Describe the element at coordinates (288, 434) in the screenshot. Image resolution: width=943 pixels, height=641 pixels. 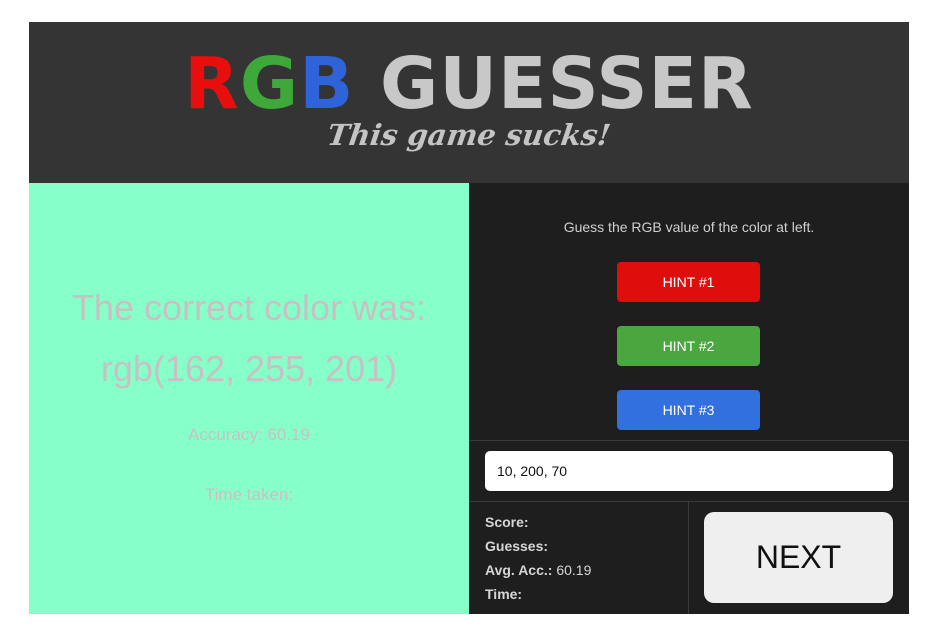
I see `accuracy-value: 60.19` at that location.